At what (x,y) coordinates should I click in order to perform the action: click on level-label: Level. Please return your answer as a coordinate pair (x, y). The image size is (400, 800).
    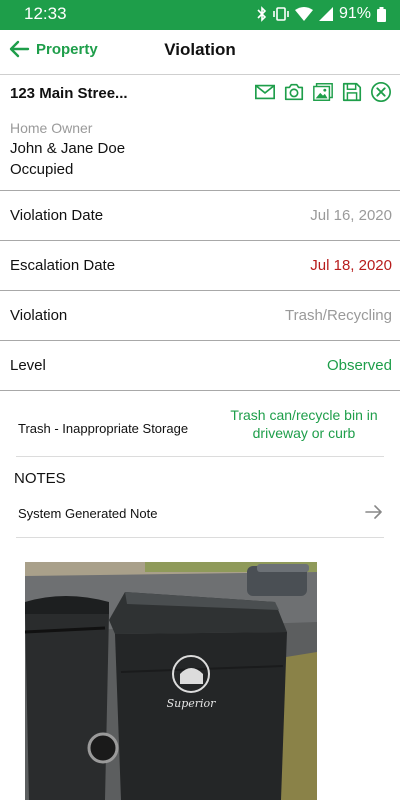
    Looking at the image, I should click on (28, 365).